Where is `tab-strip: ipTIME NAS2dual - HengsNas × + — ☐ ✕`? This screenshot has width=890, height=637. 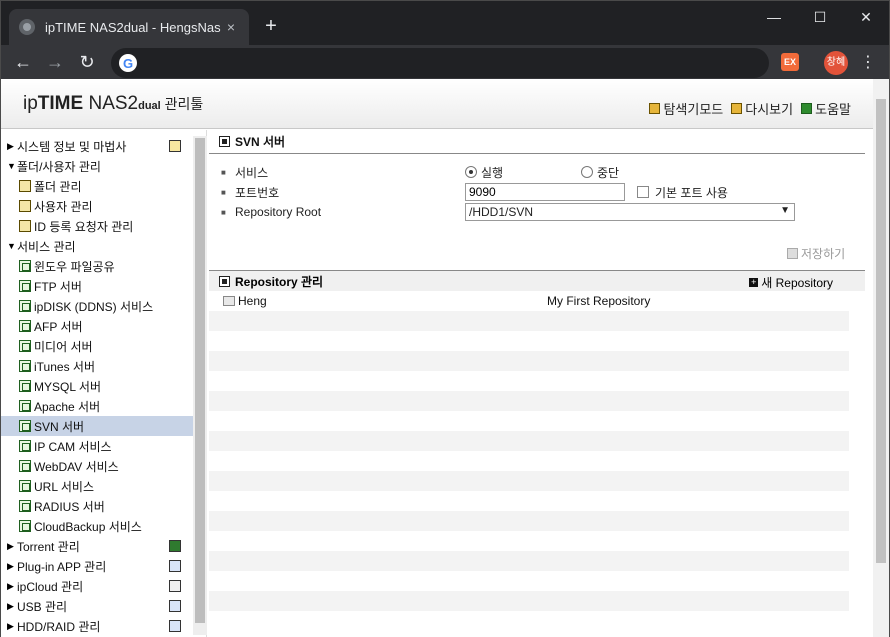
tab-strip: ipTIME NAS2dual - HengsNas × + — ☐ ✕ is located at coordinates (445, 23).